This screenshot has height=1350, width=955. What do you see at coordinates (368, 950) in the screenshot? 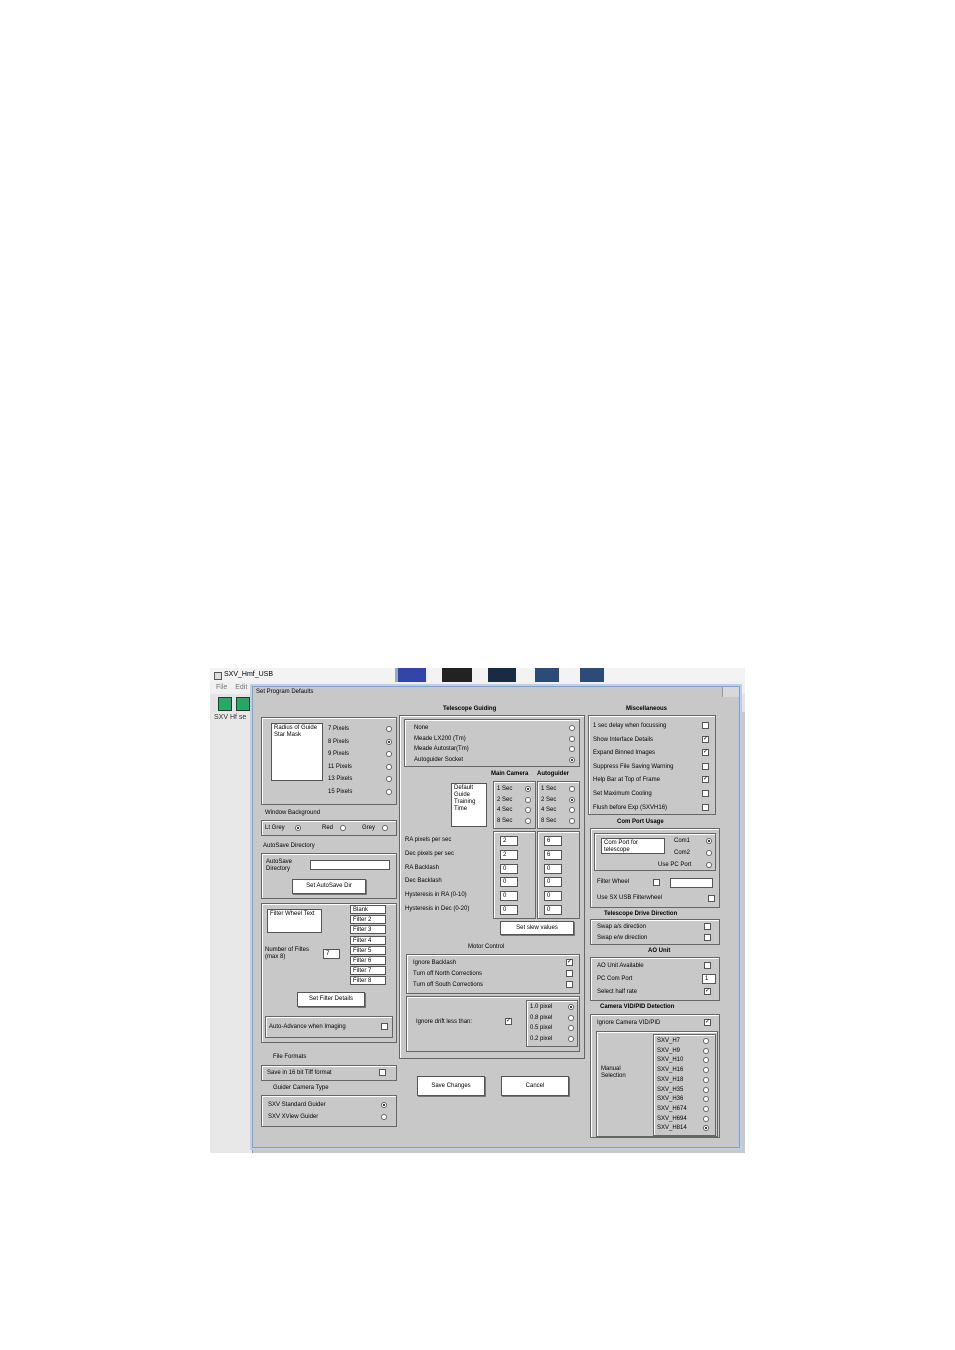
I see `filter-name-input: Filter 5` at bounding box center [368, 950].